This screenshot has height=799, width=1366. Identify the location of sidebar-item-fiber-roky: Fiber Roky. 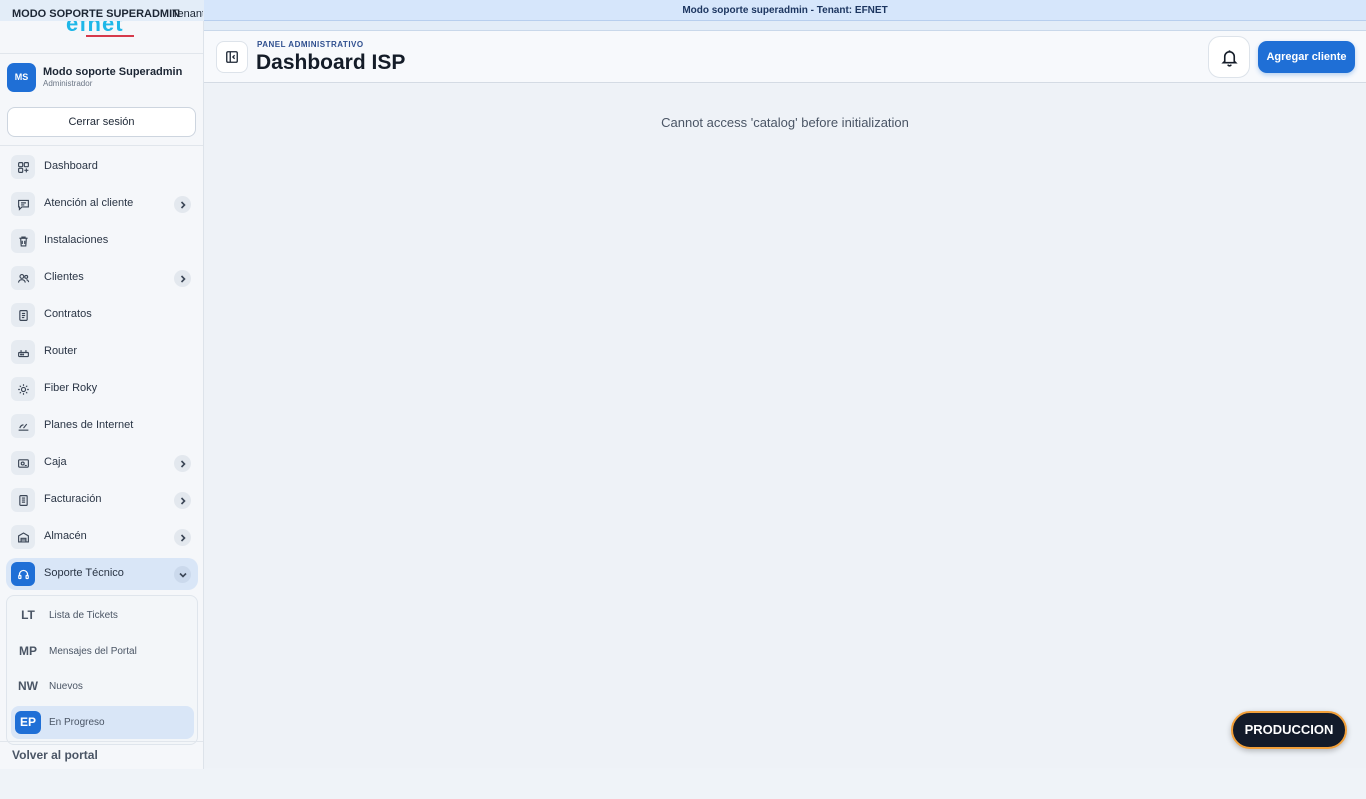
(102, 389).